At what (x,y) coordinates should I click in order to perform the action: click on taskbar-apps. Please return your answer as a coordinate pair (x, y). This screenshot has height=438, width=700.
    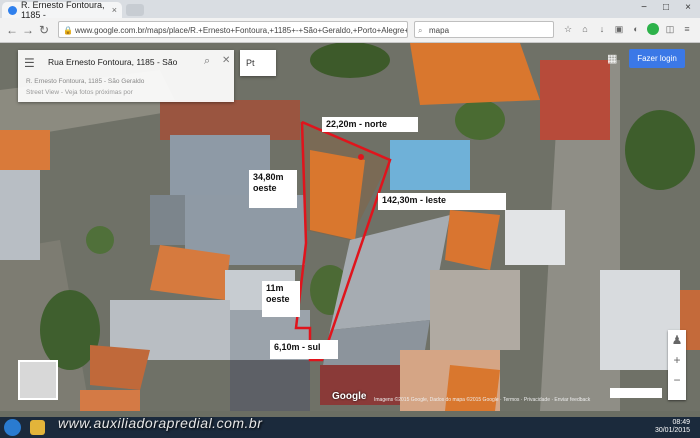
    Looking at the image, I should click on (37, 427).